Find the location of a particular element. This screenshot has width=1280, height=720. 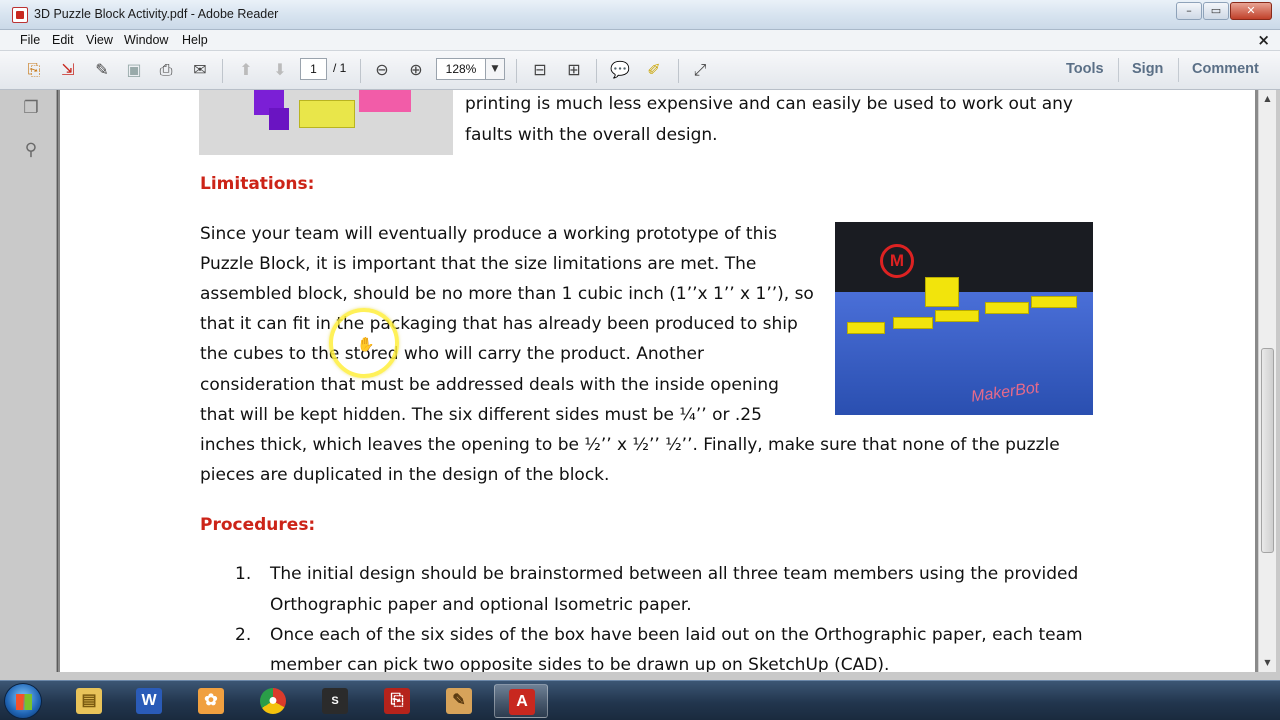

scroll-up-arrow-icon: ▲ is located at coordinates (1267, 98).